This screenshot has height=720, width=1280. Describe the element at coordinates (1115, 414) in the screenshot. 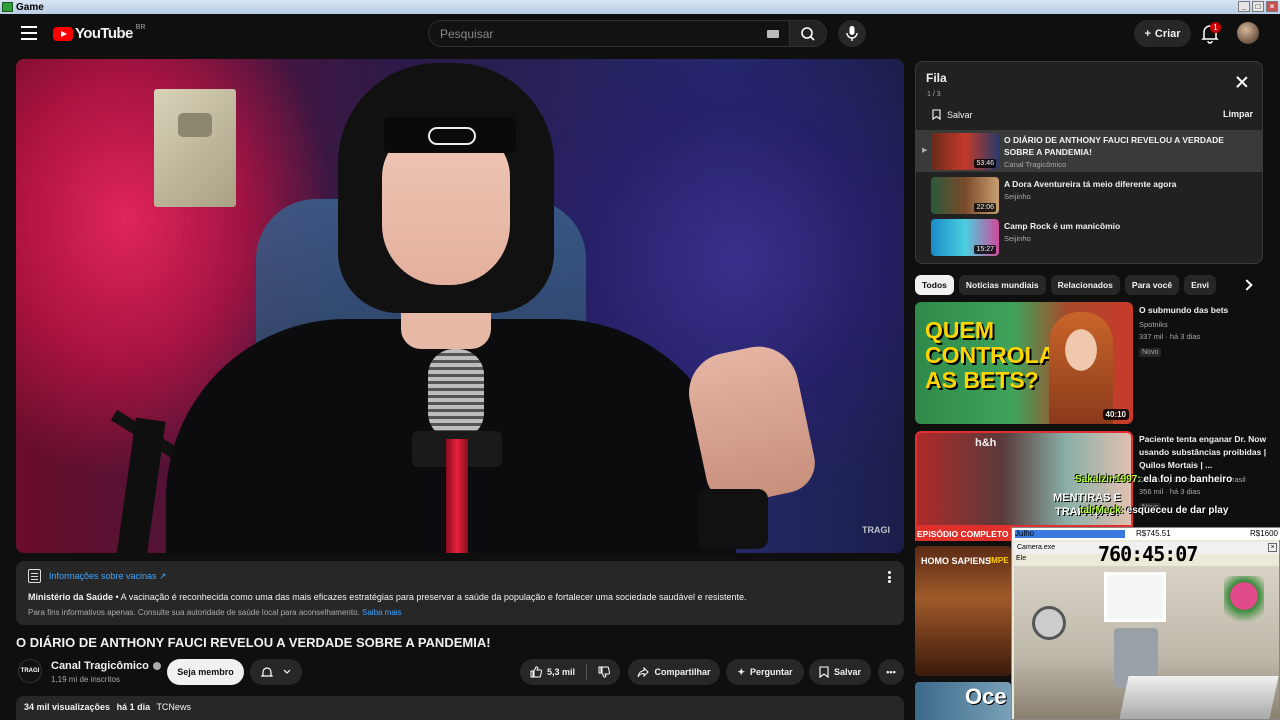

I see `recommendation-duration: 40:10` at that location.